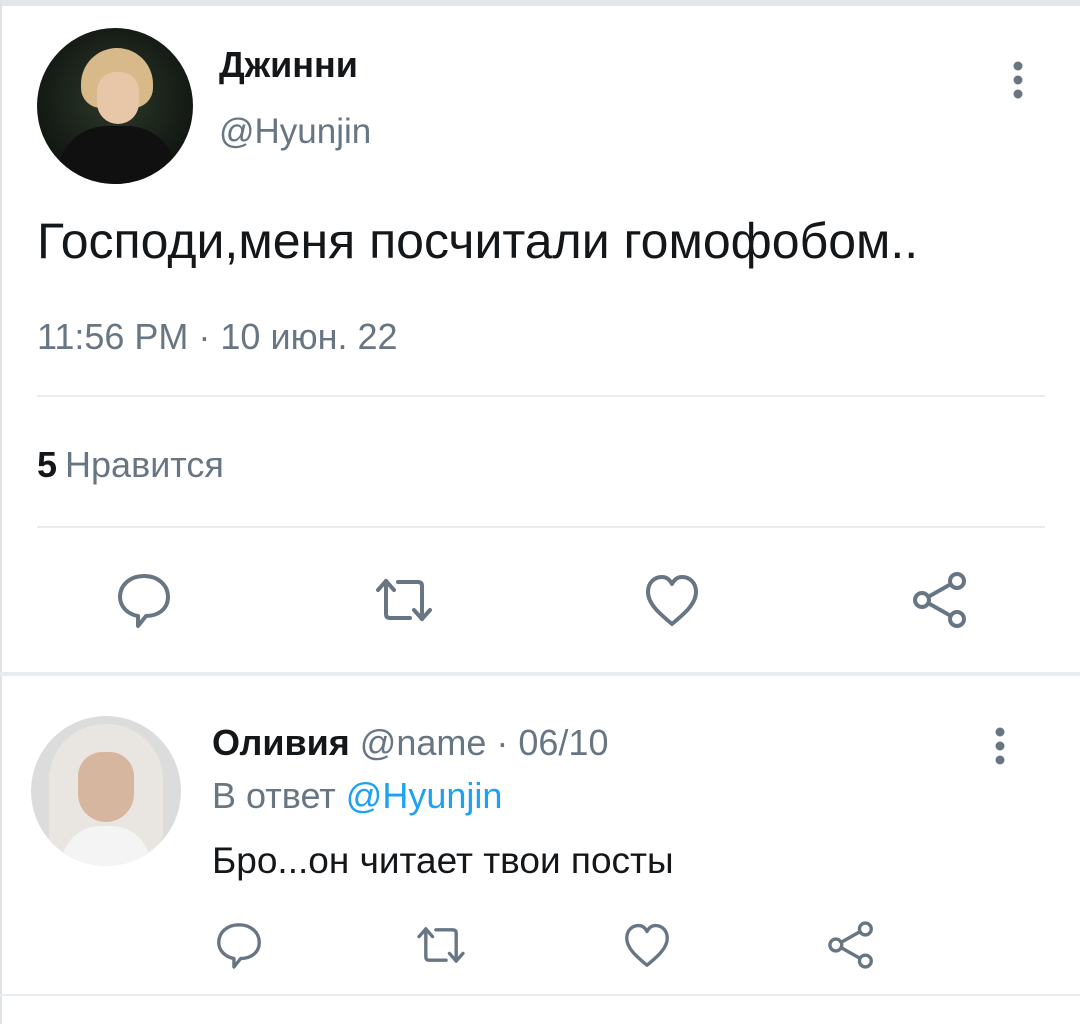 The image size is (1080, 1024). What do you see at coordinates (479, 742) in the screenshot?
I see `reply-meta: @name · 06/10` at bounding box center [479, 742].